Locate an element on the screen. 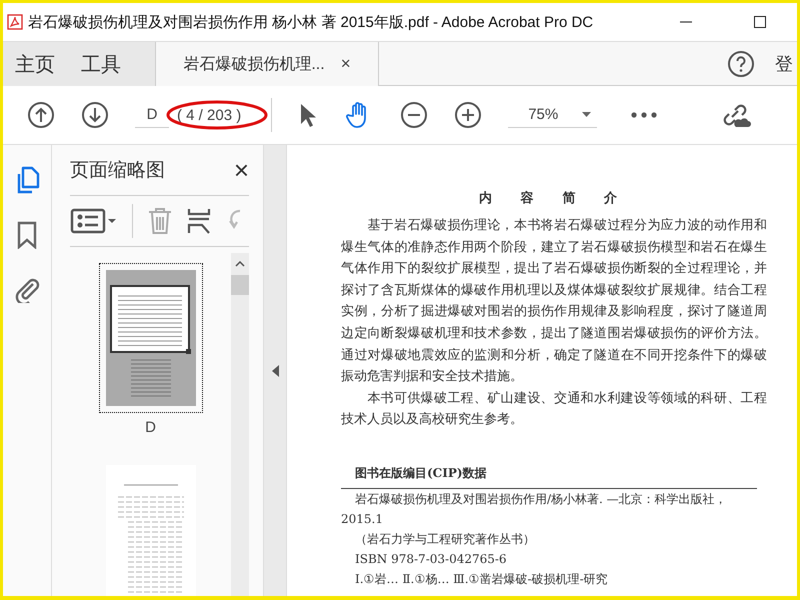 This screenshot has width=800, height=600. bookmark-icon is located at coordinates (27, 235).